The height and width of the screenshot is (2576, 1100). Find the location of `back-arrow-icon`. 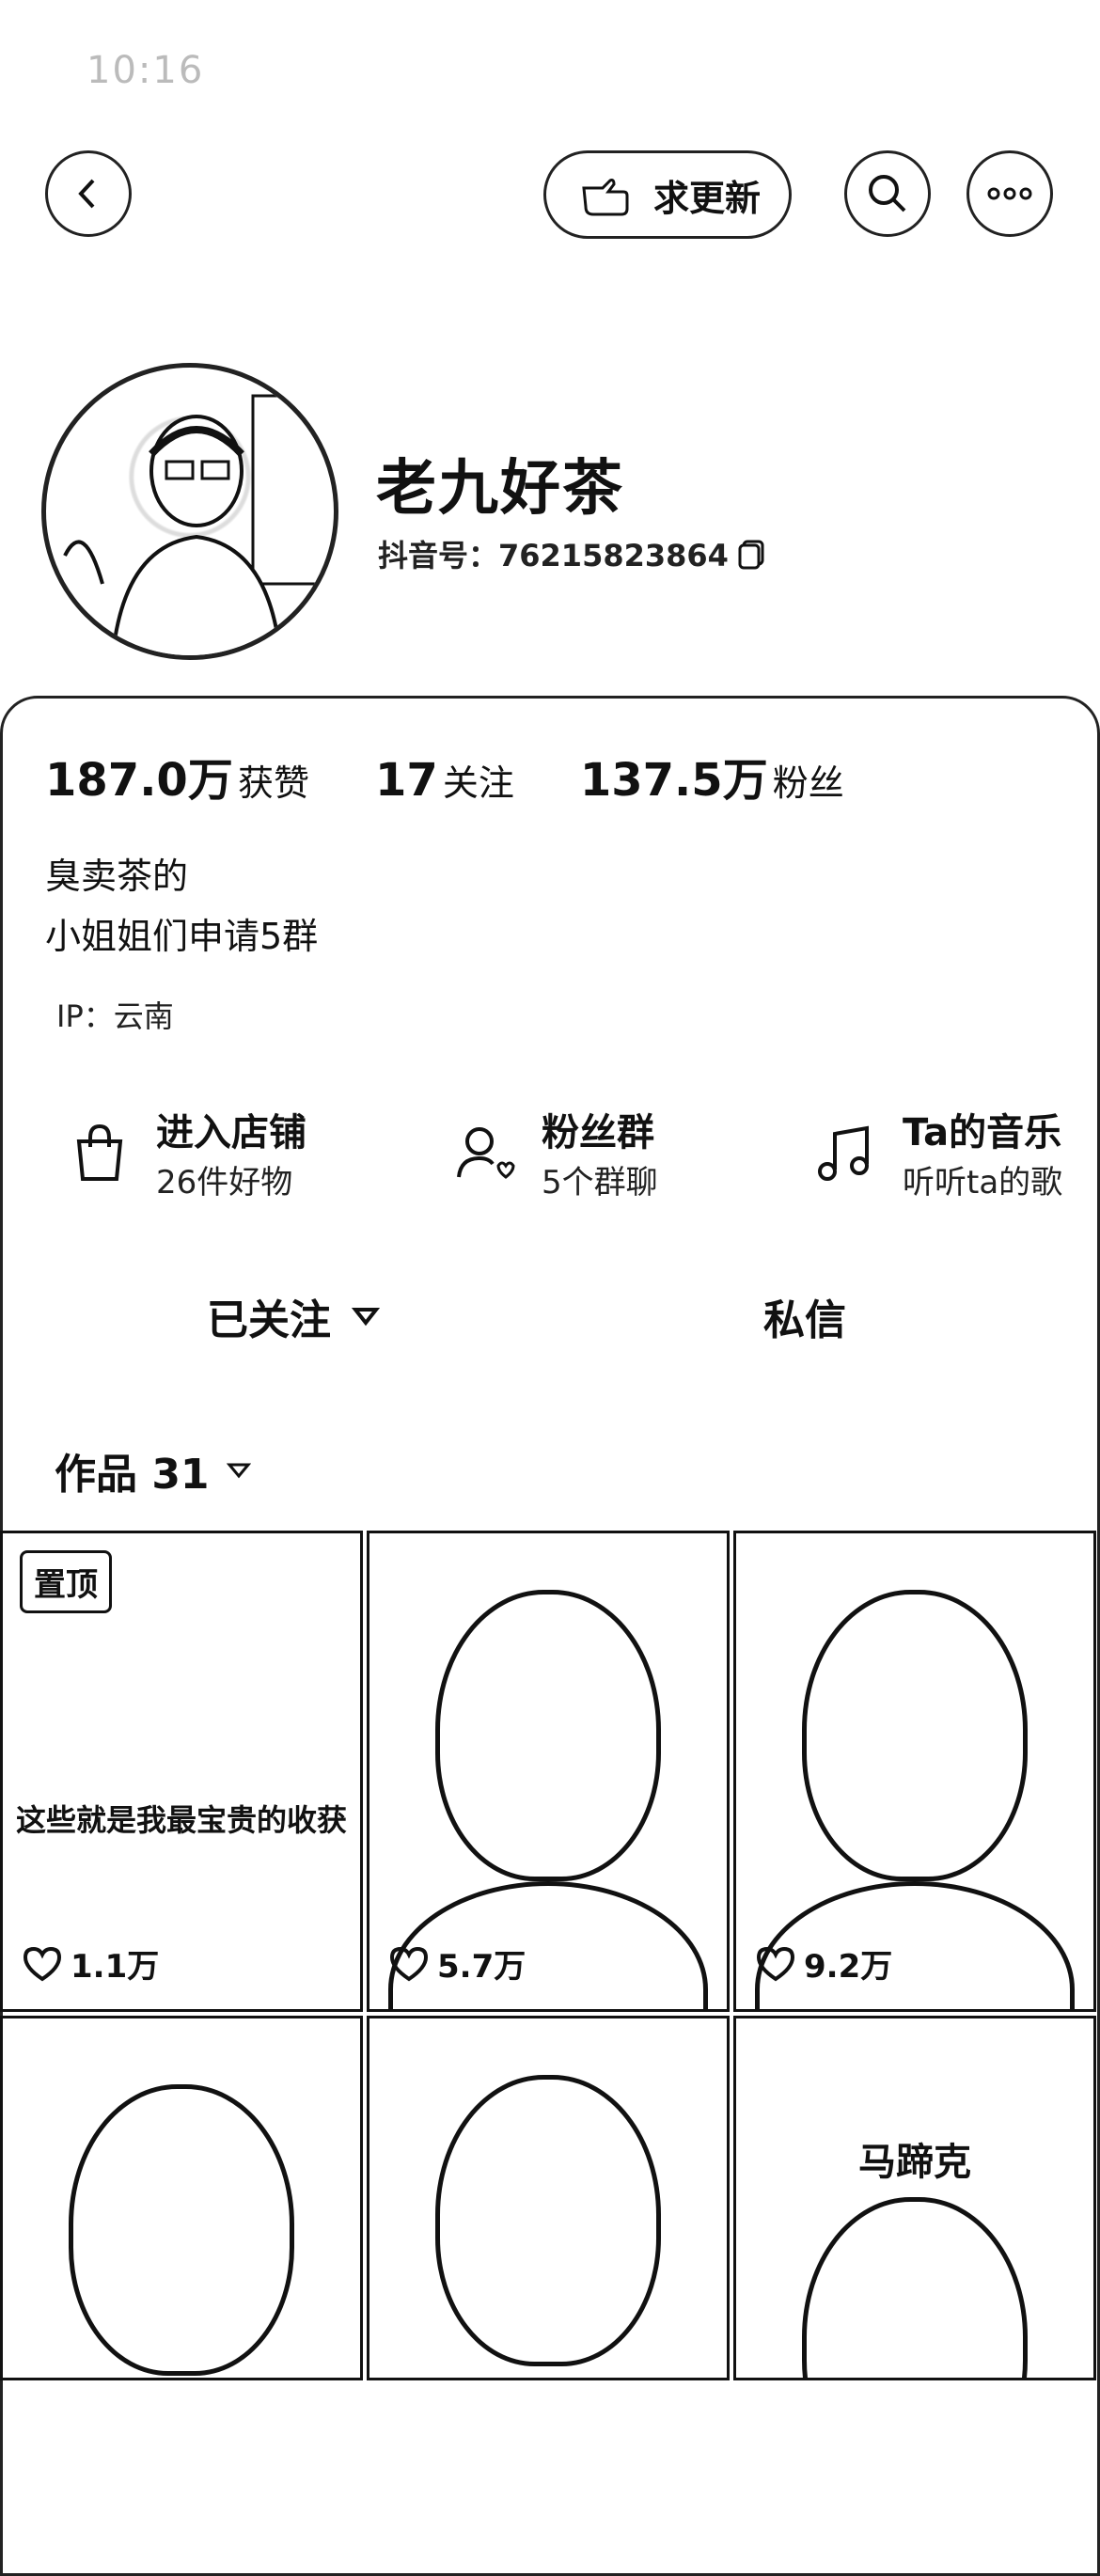

back-arrow-icon is located at coordinates (87, 194).